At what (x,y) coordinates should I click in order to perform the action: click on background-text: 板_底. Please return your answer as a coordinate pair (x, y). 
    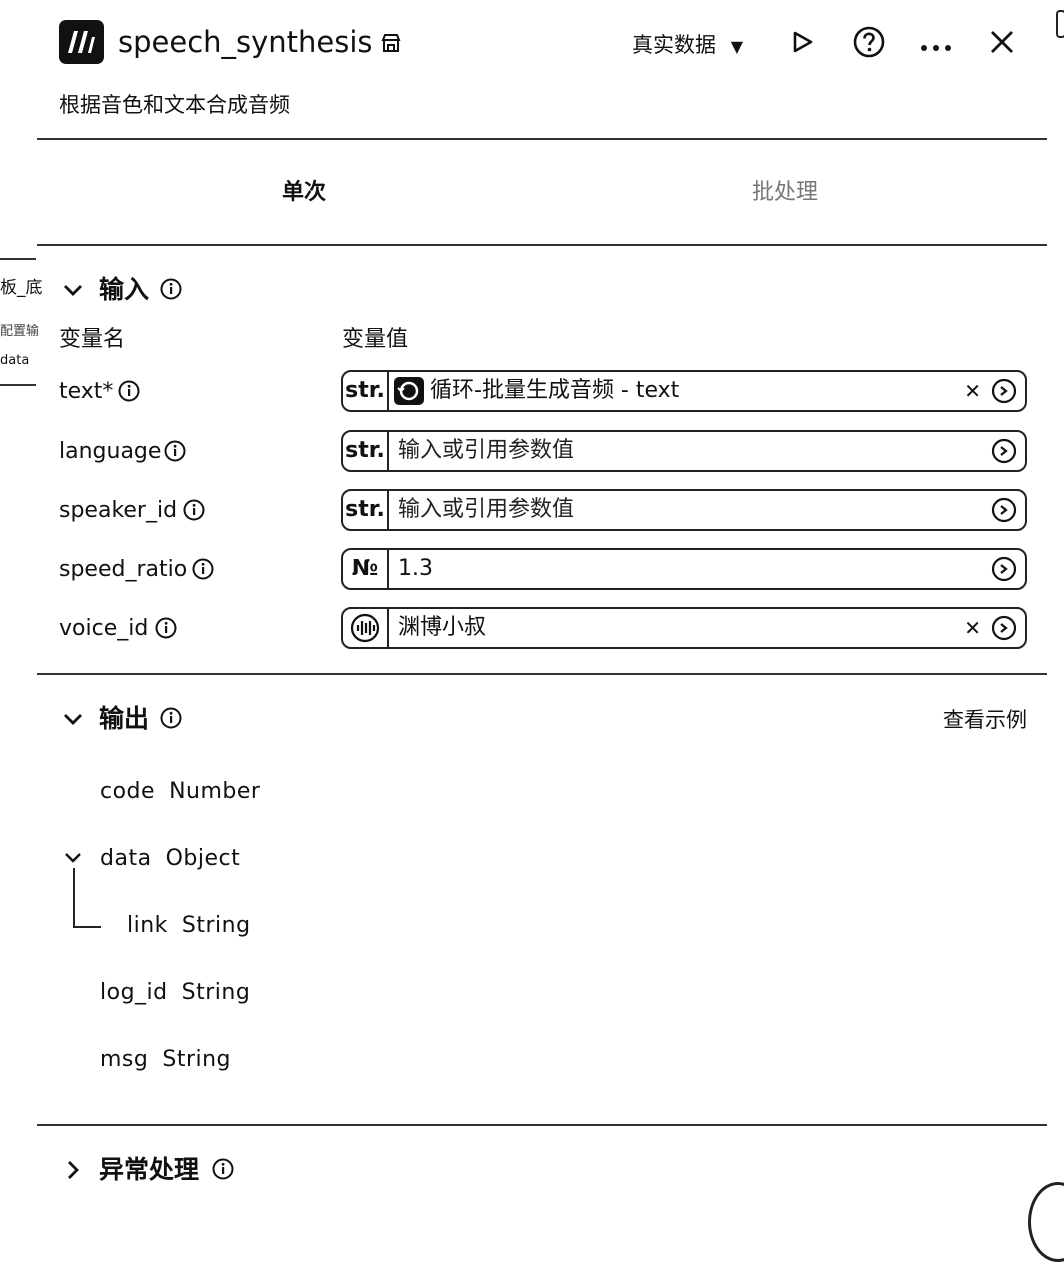
    Looking at the image, I should click on (21, 288).